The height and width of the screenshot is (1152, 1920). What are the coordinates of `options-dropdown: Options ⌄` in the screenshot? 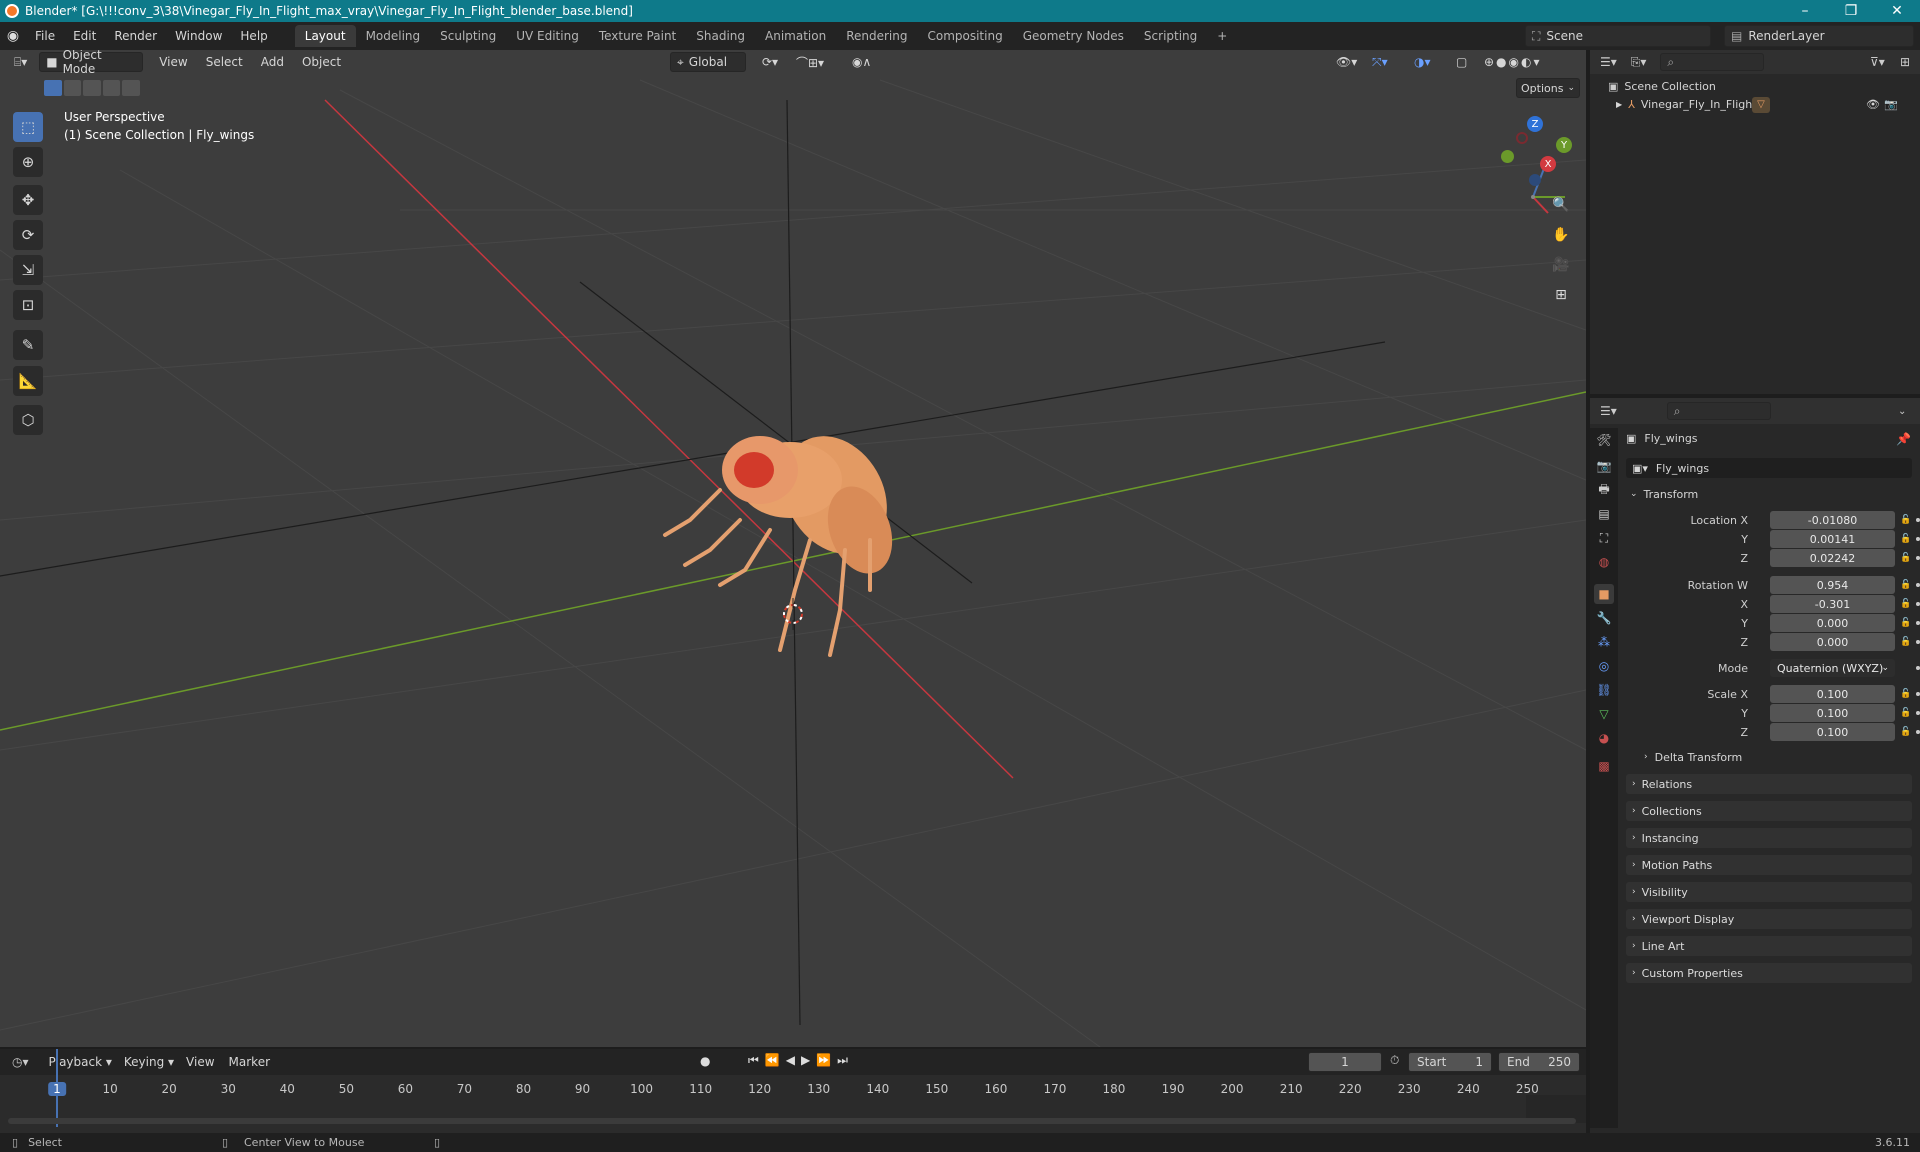 It's located at (1548, 88).